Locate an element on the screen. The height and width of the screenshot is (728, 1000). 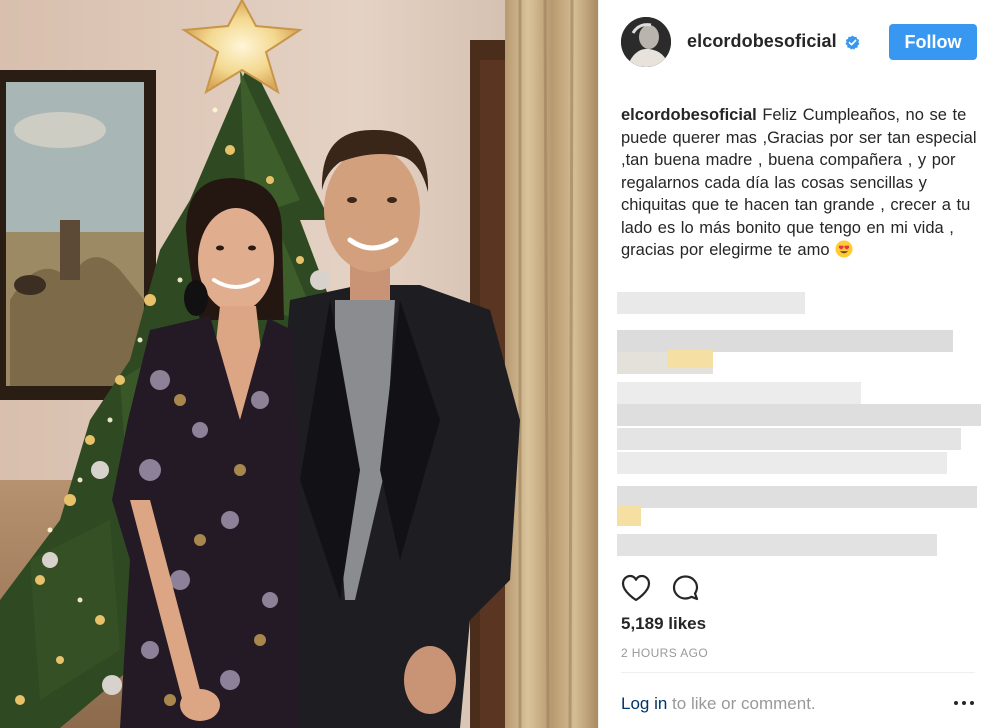
heart-outline-icon is located at coordinates (636, 588).